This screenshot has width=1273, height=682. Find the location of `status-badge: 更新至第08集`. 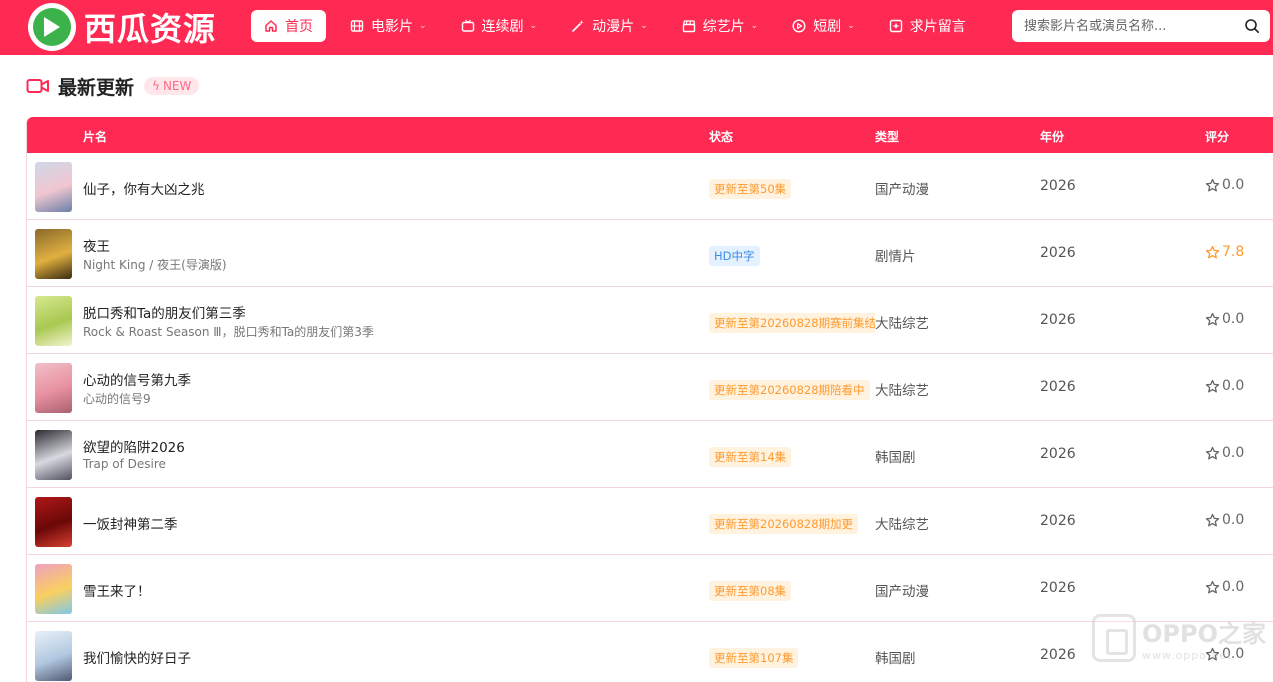

status-badge: 更新至第08集 is located at coordinates (750, 591).